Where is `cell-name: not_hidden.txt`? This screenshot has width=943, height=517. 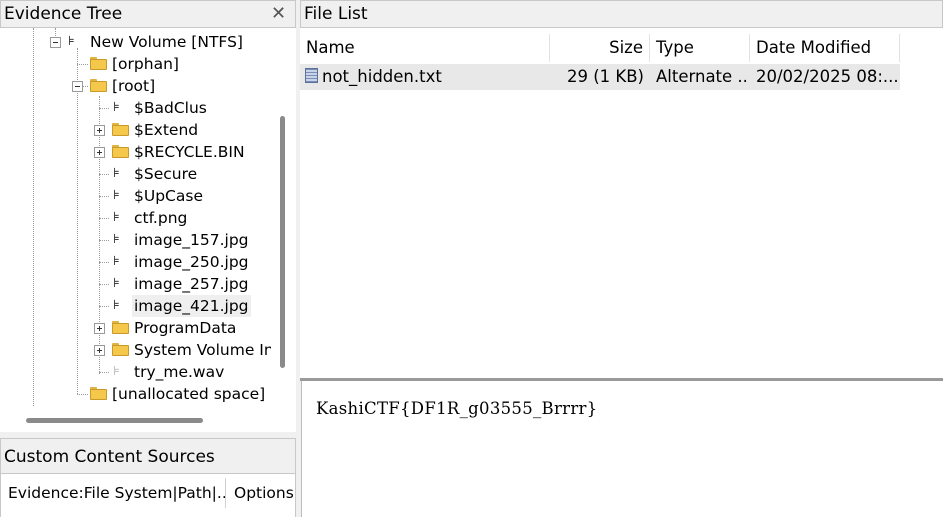 cell-name: not_hidden.txt is located at coordinates (434, 77).